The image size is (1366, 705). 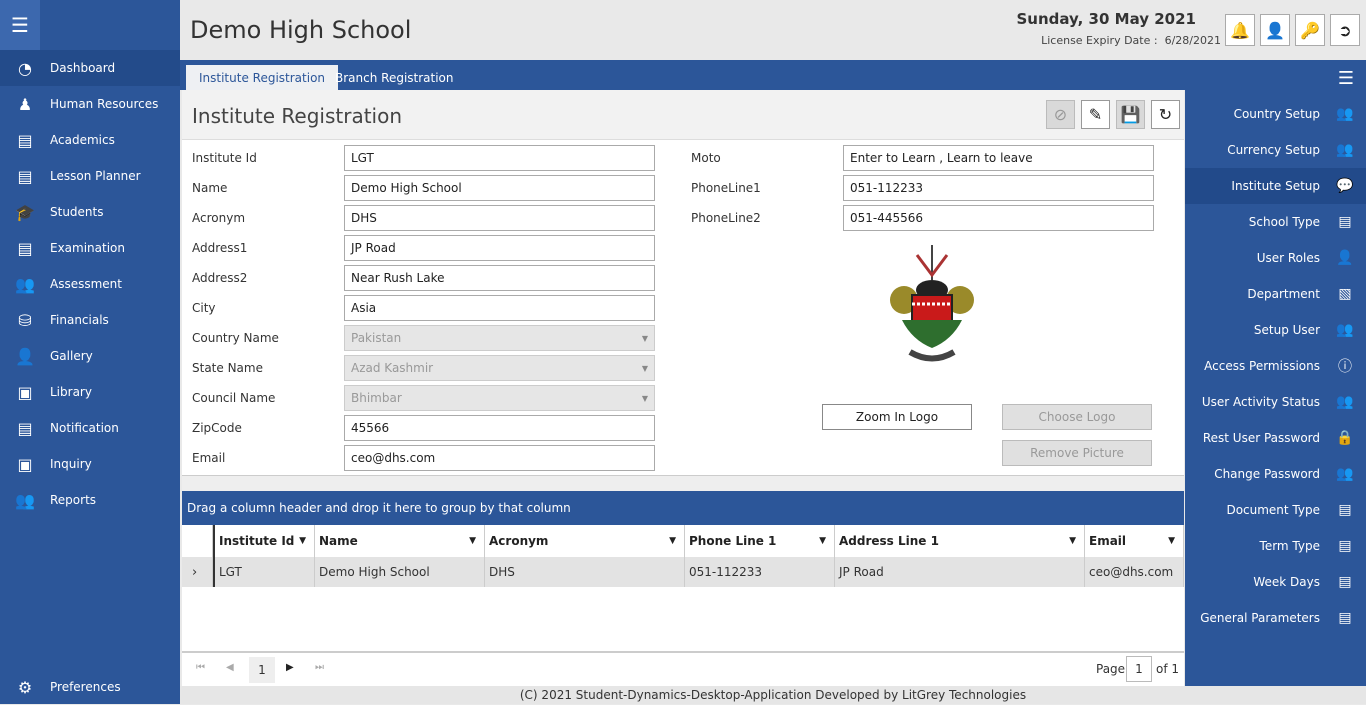 I want to click on acronym-input: DHS, so click(x=499, y=218).